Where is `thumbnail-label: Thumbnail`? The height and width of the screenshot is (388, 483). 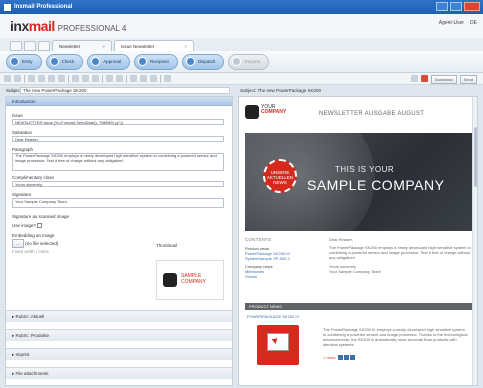 thumbnail-label: Thumbnail is located at coordinates (167, 245).